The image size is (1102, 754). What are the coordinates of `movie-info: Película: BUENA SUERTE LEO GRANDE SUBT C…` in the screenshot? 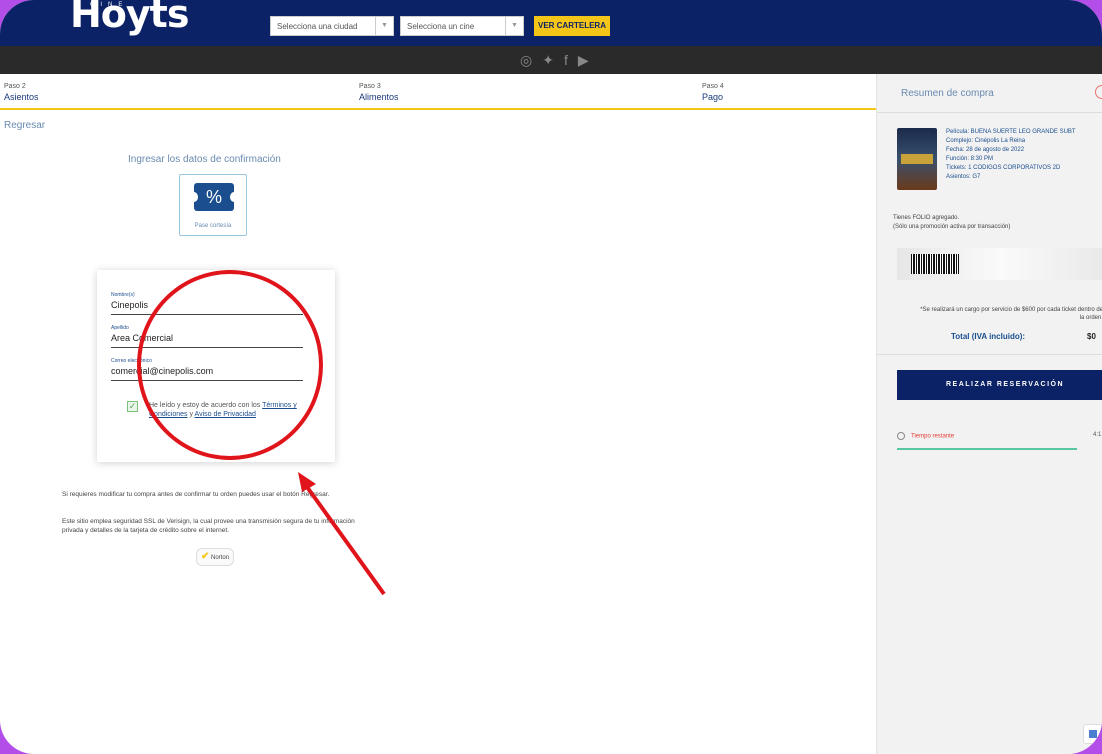 It's located at (1024, 155).